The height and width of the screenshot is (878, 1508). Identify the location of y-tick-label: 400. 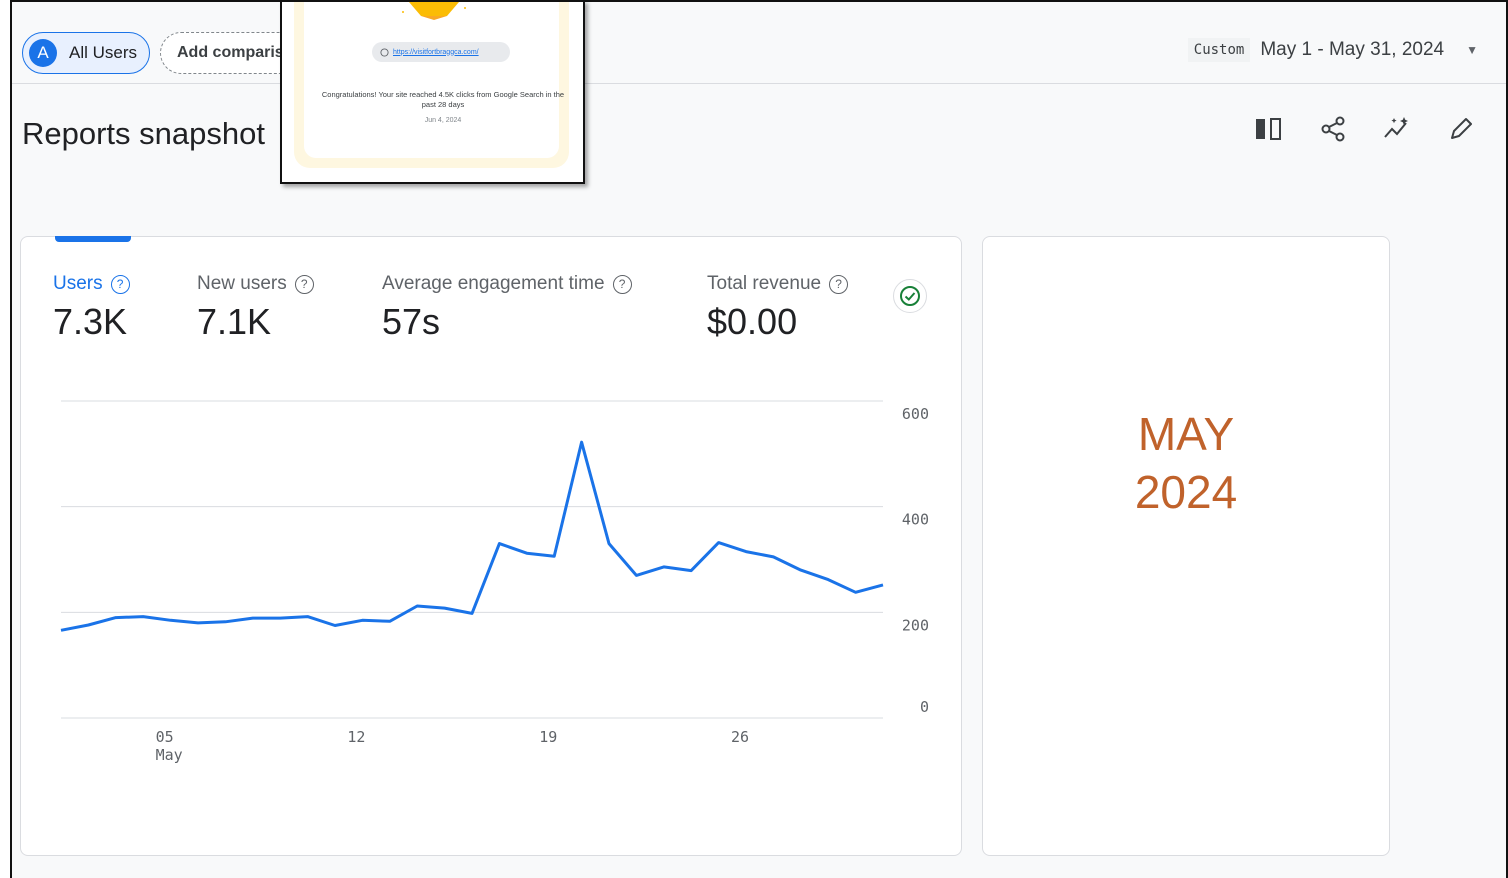
(915, 520).